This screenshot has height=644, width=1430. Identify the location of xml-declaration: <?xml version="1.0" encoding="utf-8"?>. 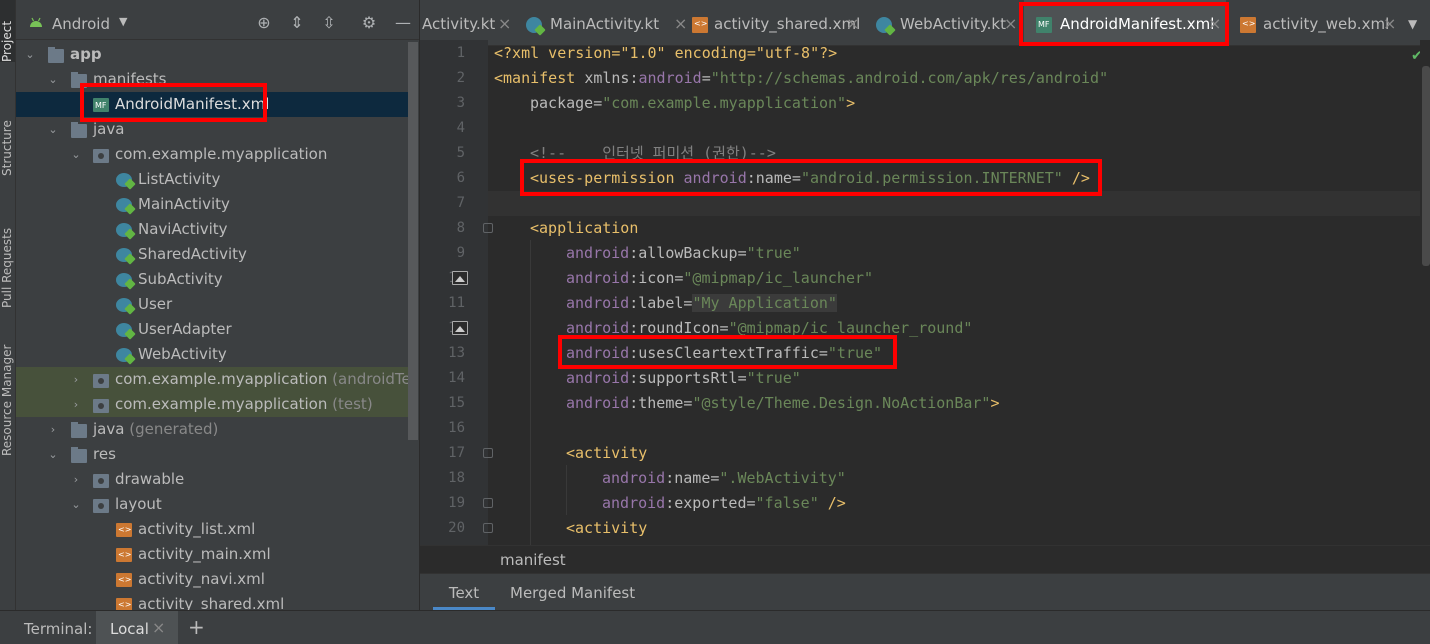
(666, 53).